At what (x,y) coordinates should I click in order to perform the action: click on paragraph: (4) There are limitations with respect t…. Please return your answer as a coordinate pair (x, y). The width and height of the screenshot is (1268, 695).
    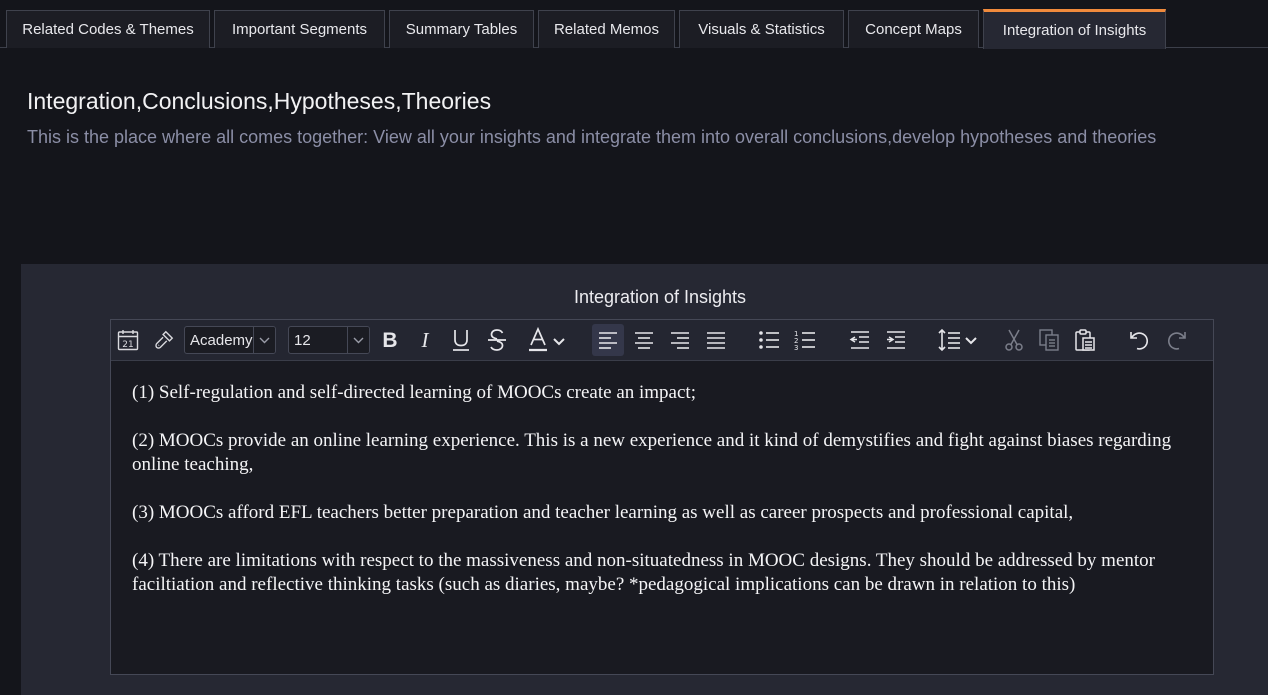
    Looking at the image, I should click on (657, 573).